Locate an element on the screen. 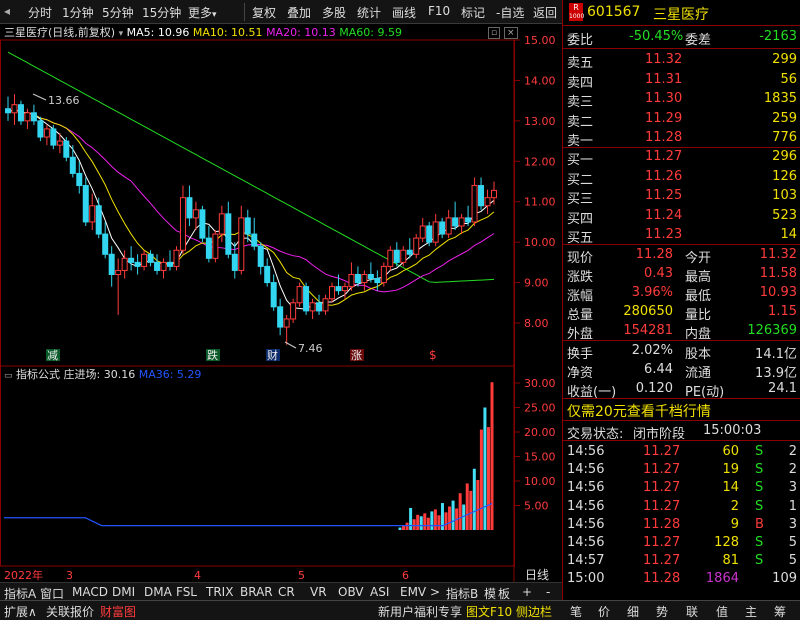 The image size is (800, 620). diejia-button: 叠加 is located at coordinates (299, 12).